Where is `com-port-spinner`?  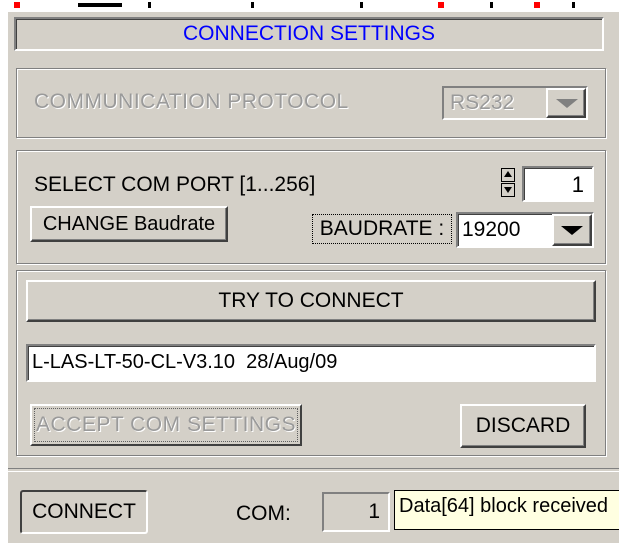 com-port-spinner is located at coordinates (508, 183).